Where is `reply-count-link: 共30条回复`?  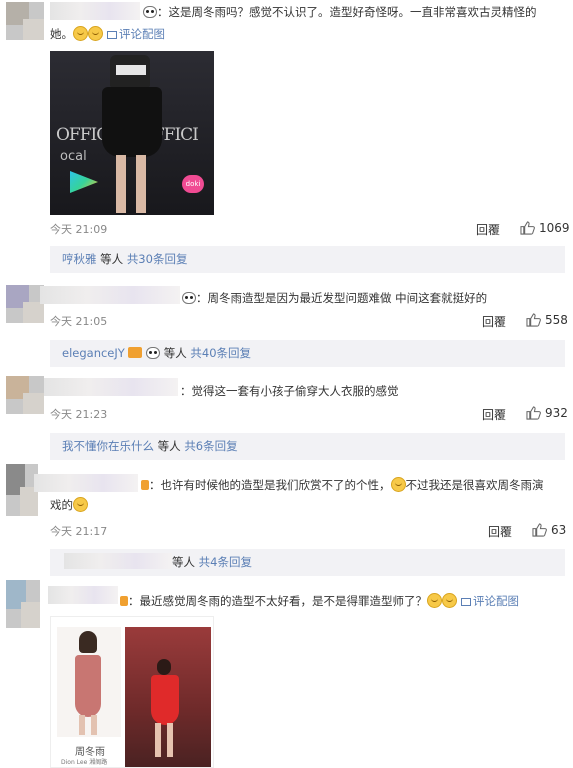 reply-count-link: 共30条回复 is located at coordinates (157, 259).